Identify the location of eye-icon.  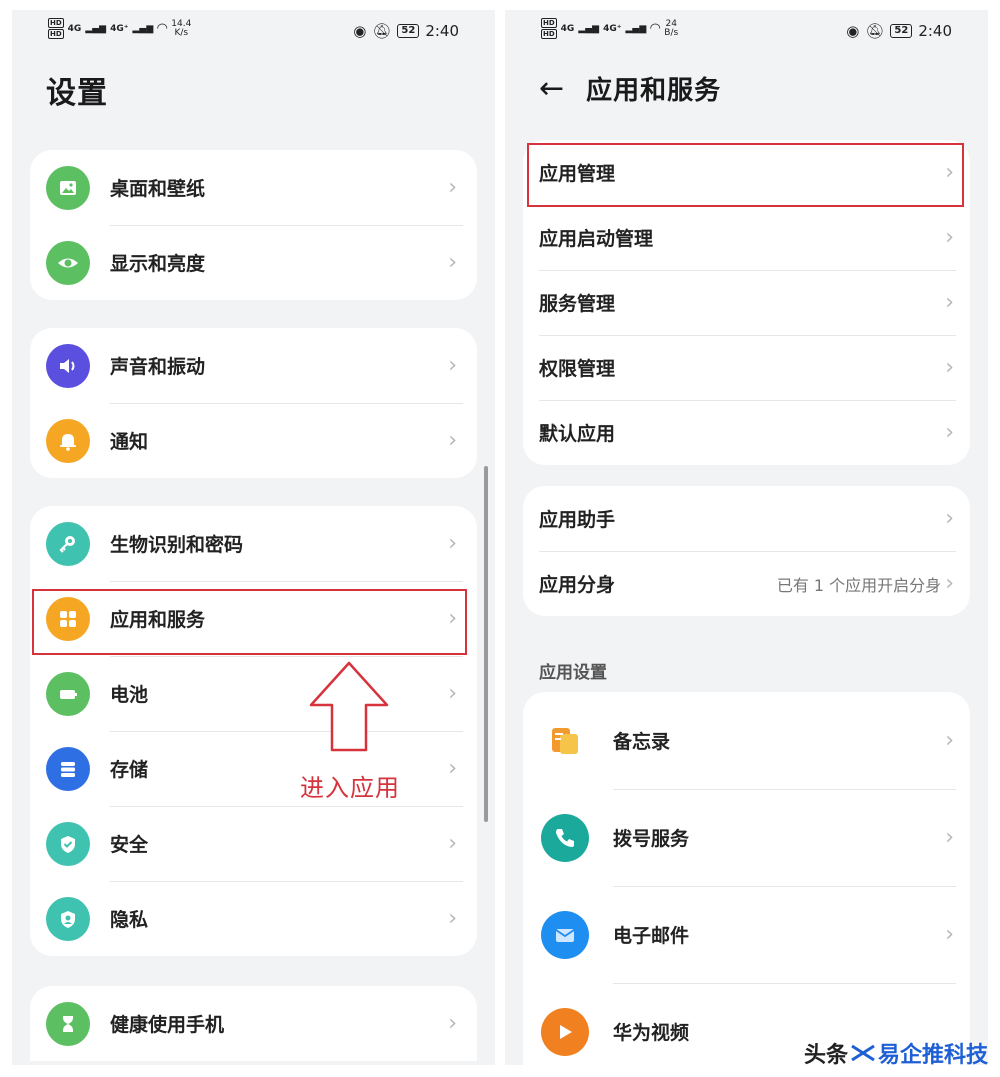
(68, 262).